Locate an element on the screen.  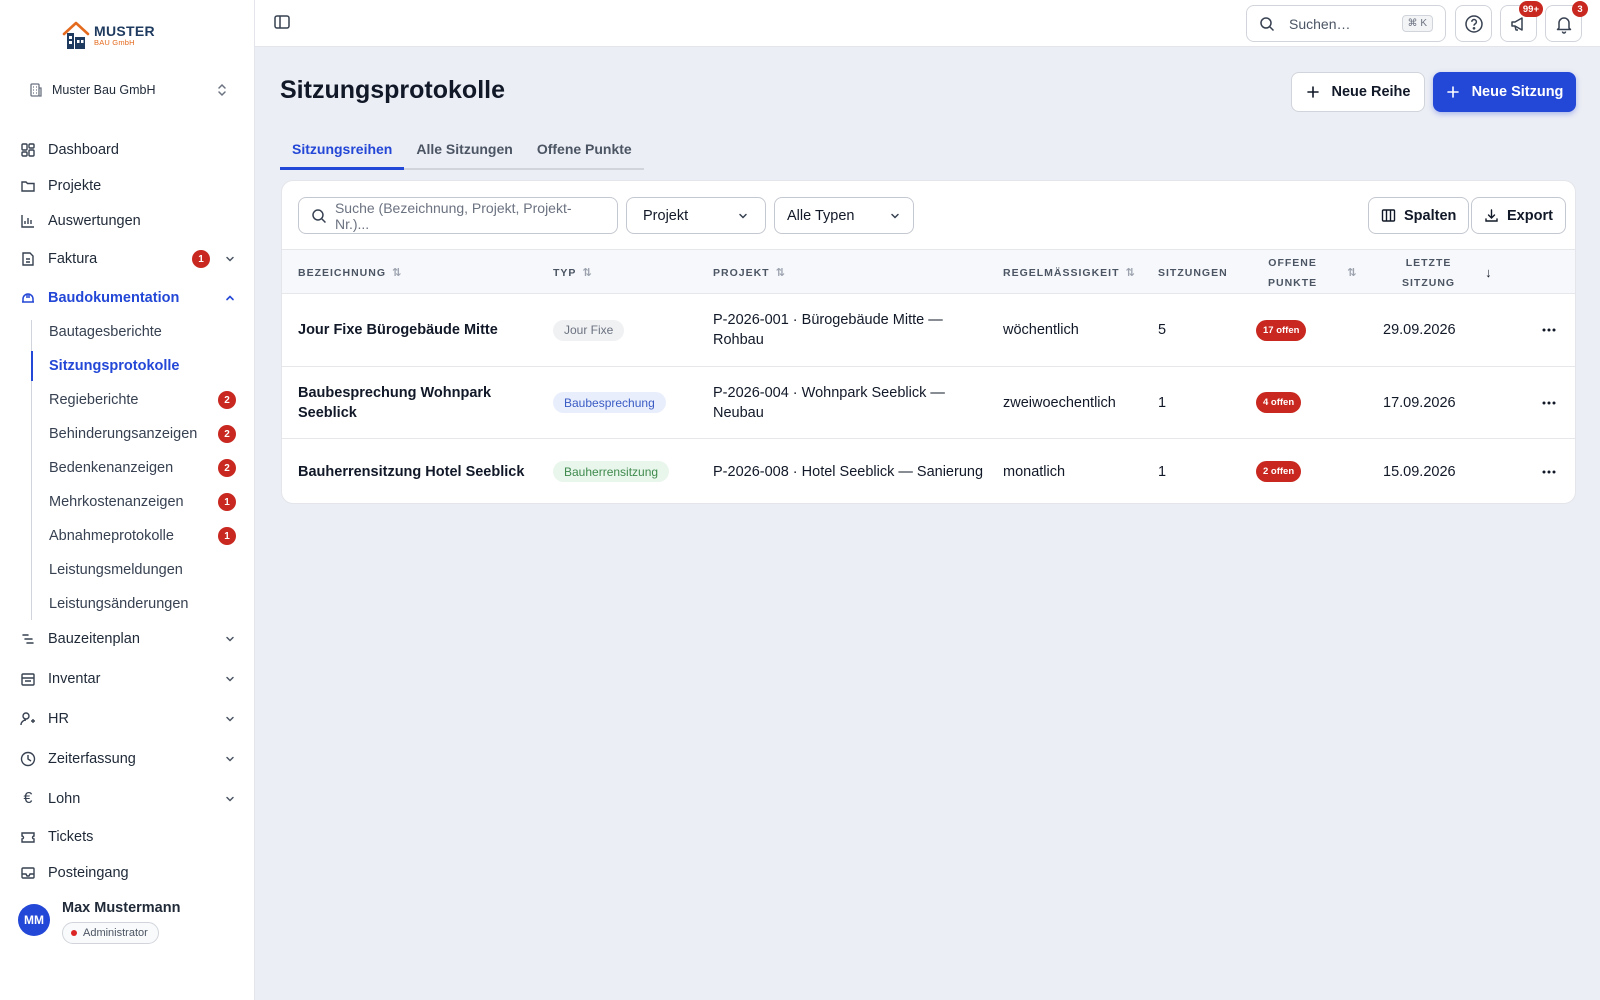
help-icon is located at coordinates (1473, 23).